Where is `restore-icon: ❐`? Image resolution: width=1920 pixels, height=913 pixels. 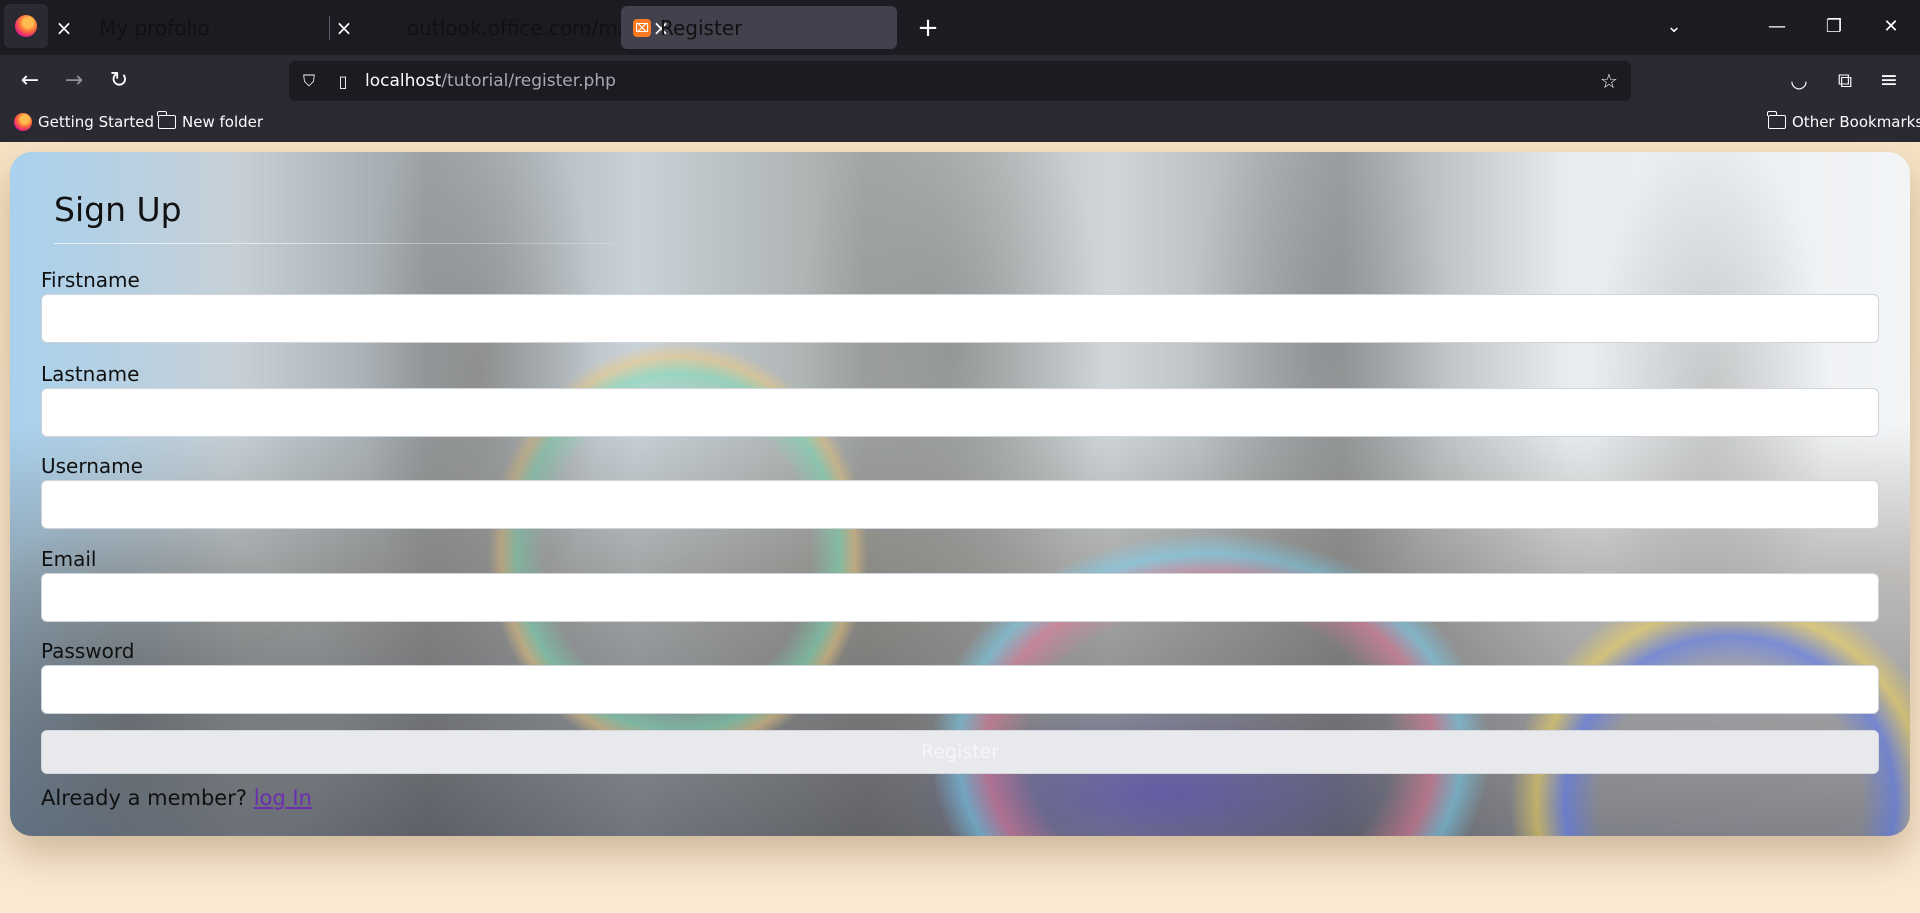
restore-icon: ❐ is located at coordinates (1834, 26).